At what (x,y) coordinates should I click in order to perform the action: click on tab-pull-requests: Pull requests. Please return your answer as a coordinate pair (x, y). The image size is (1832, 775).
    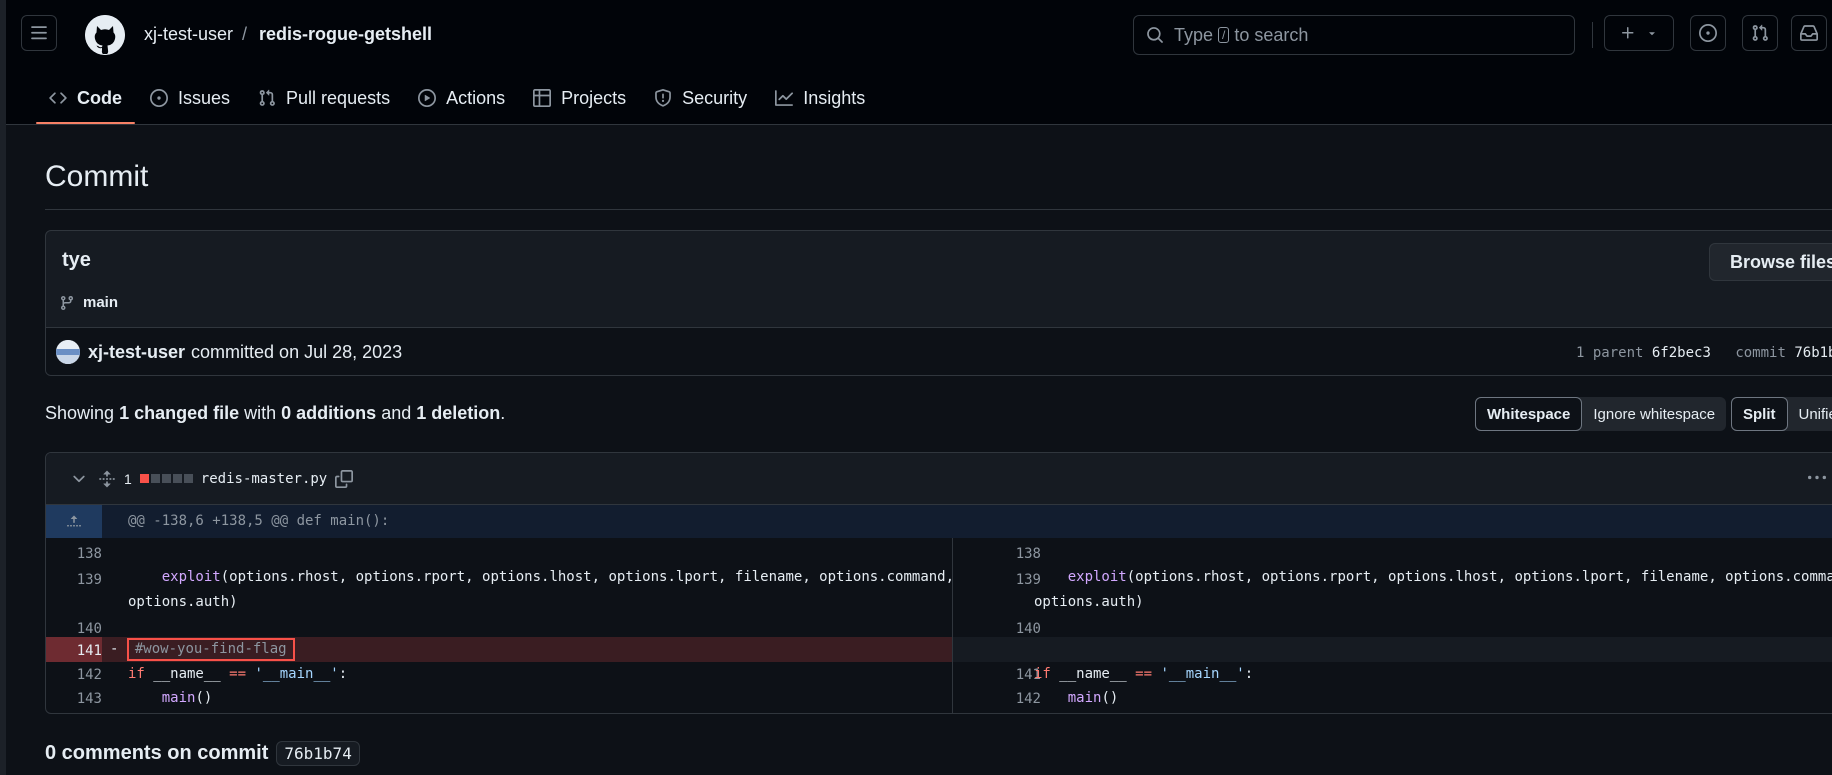
    Looking at the image, I should click on (324, 98).